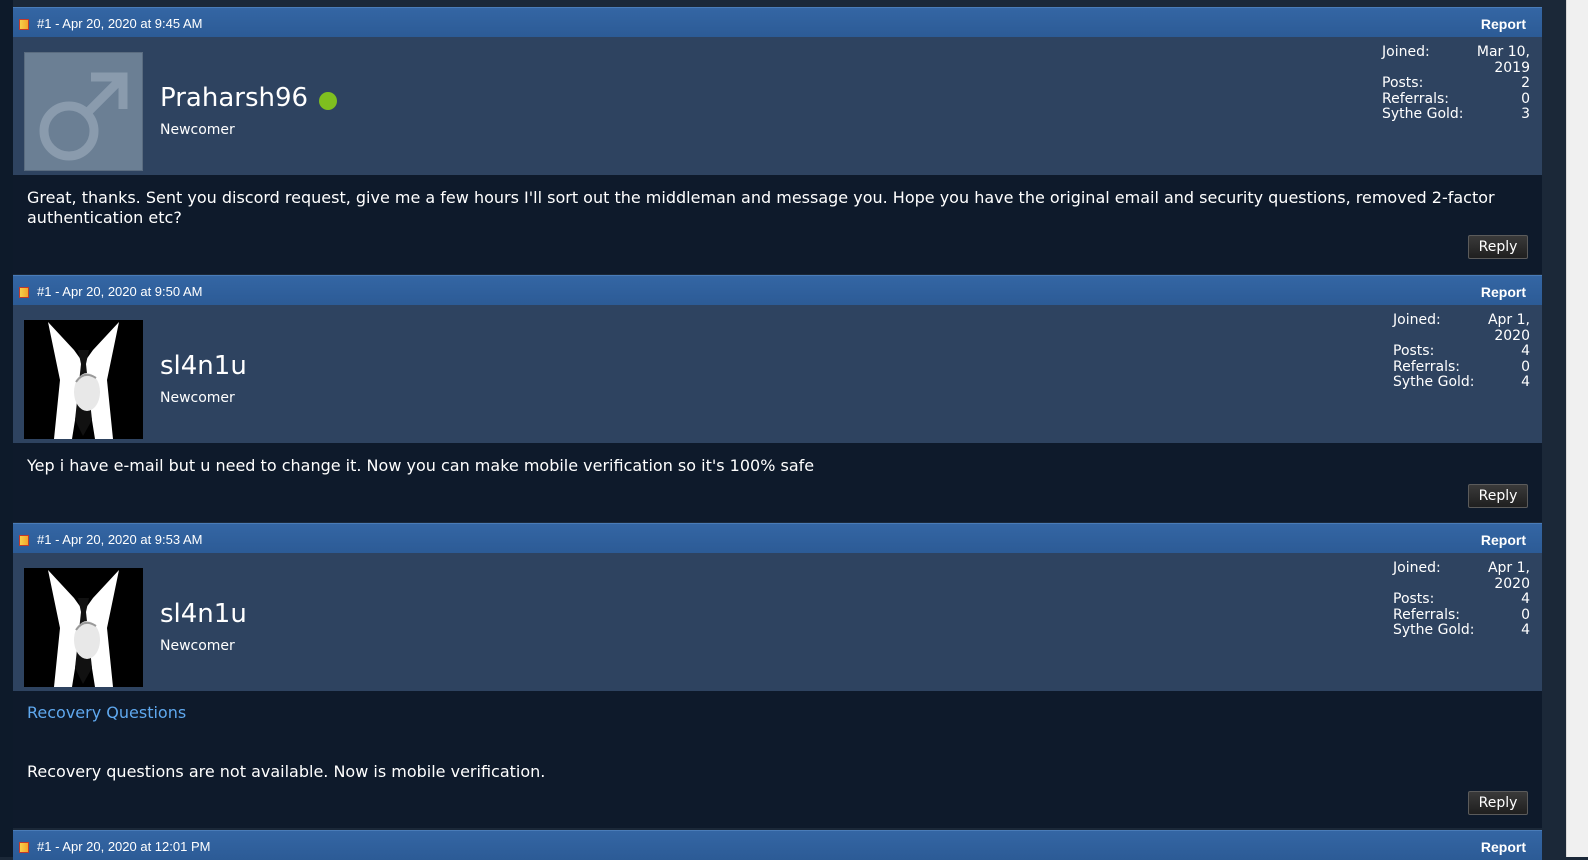 The width and height of the screenshot is (1588, 860). I want to click on male-symbol-icon, so click(83, 116).